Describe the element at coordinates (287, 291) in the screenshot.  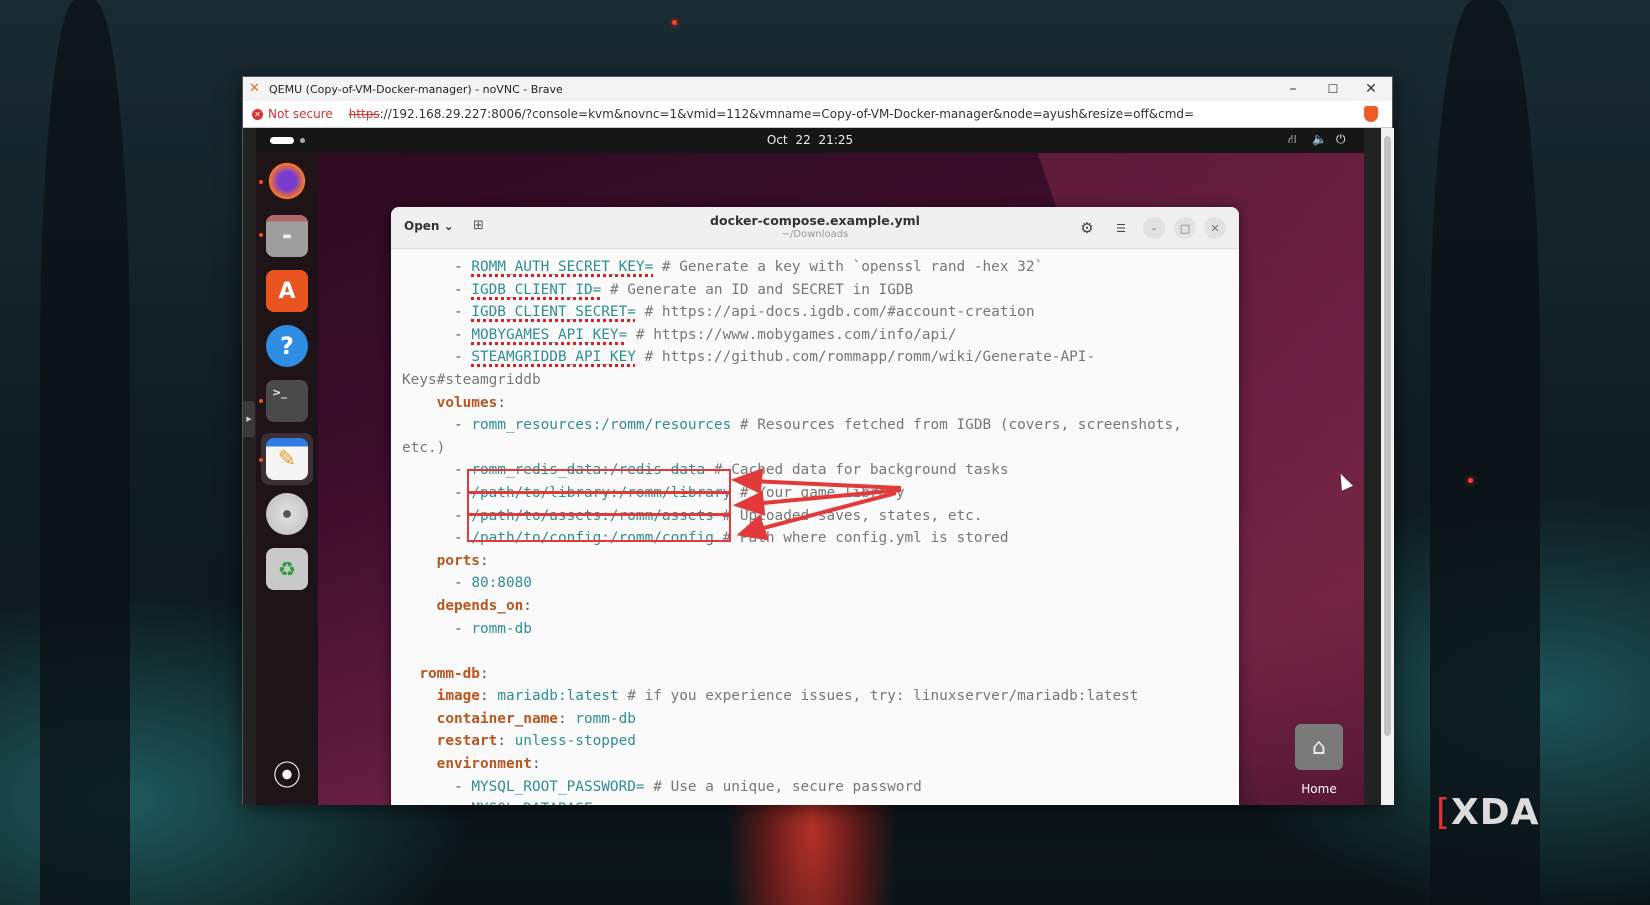
I see `app-center-icon: A` at that location.